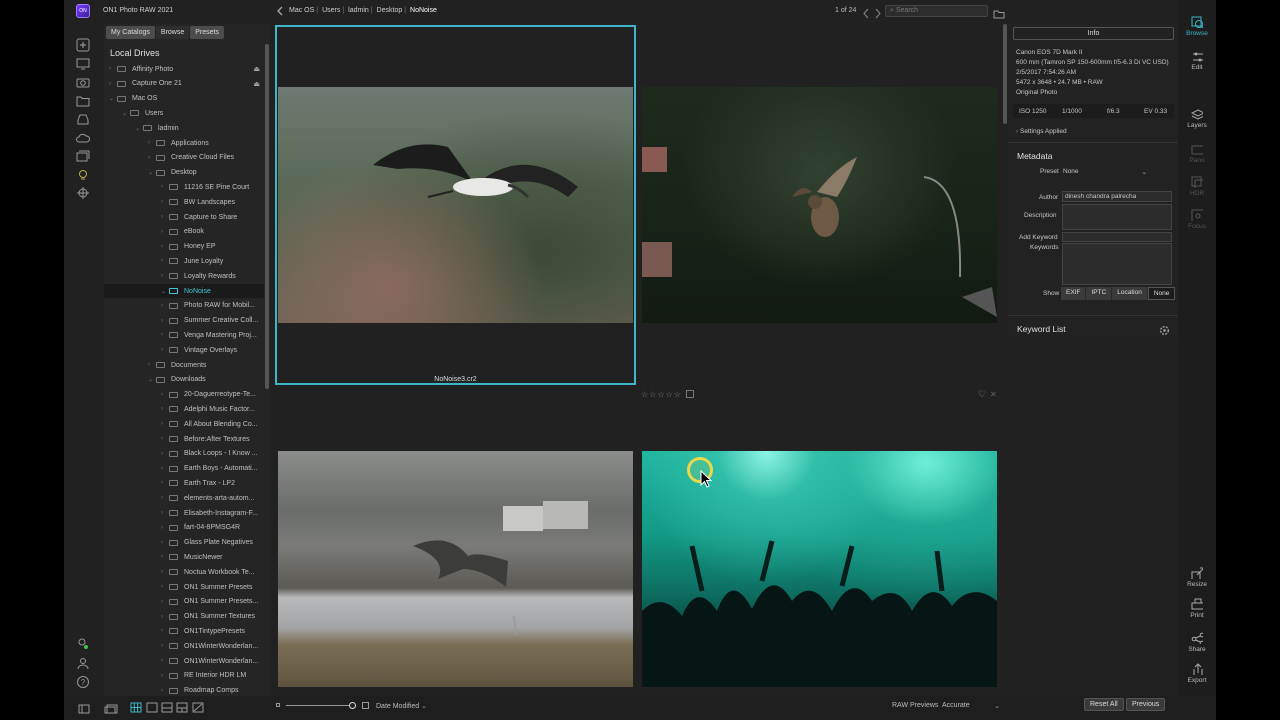 This screenshot has width=1280, height=720. What do you see at coordinates (83, 156) in the screenshot?
I see `albums-icon` at bounding box center [83, 156].